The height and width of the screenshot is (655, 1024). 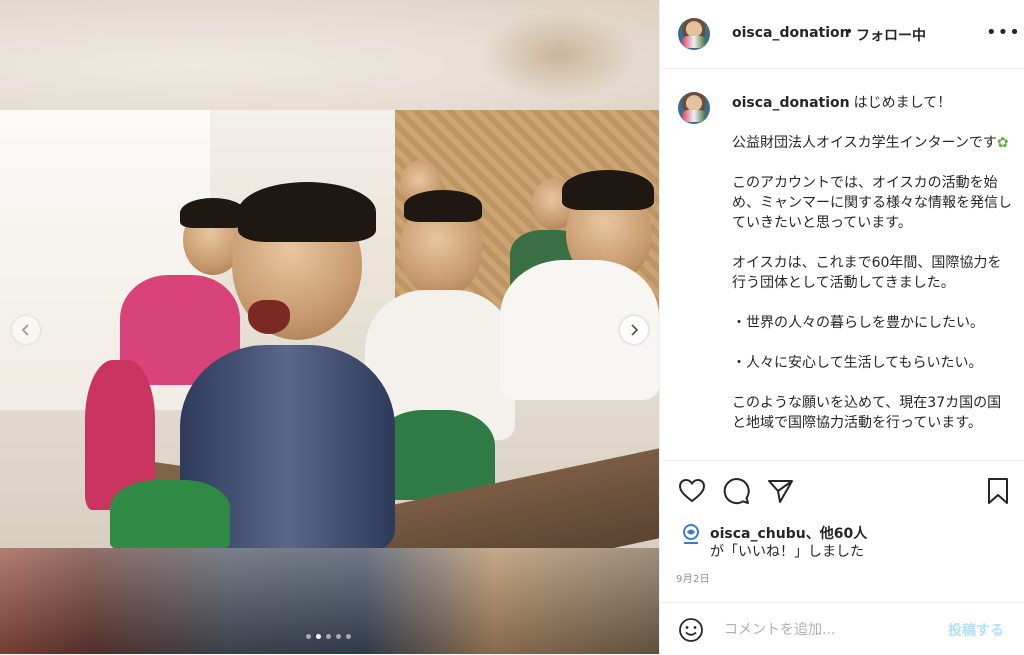 I want to click on caption-line: このような願いを込めて、現在37カ国の国と地域で国際協力活動を行っています。, so click(x=867, y=413).